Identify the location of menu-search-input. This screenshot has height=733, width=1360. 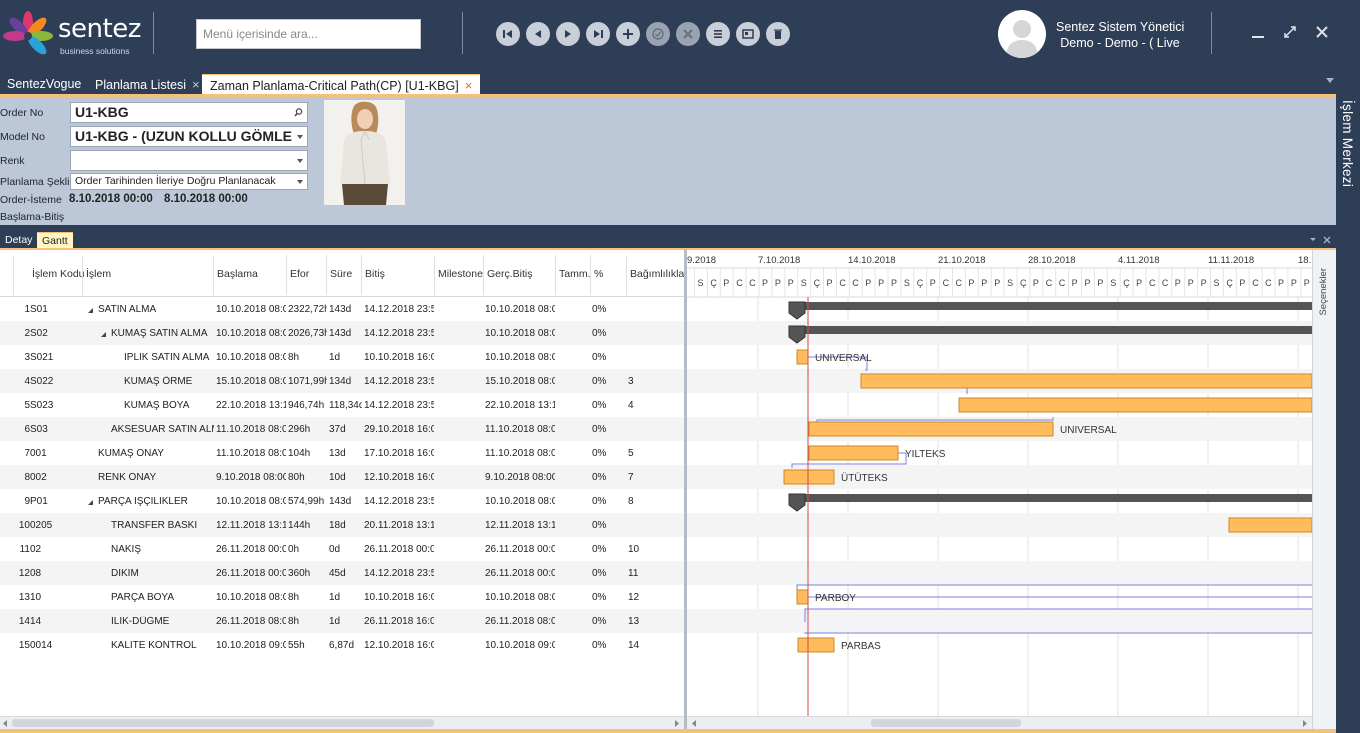
(308, 34).